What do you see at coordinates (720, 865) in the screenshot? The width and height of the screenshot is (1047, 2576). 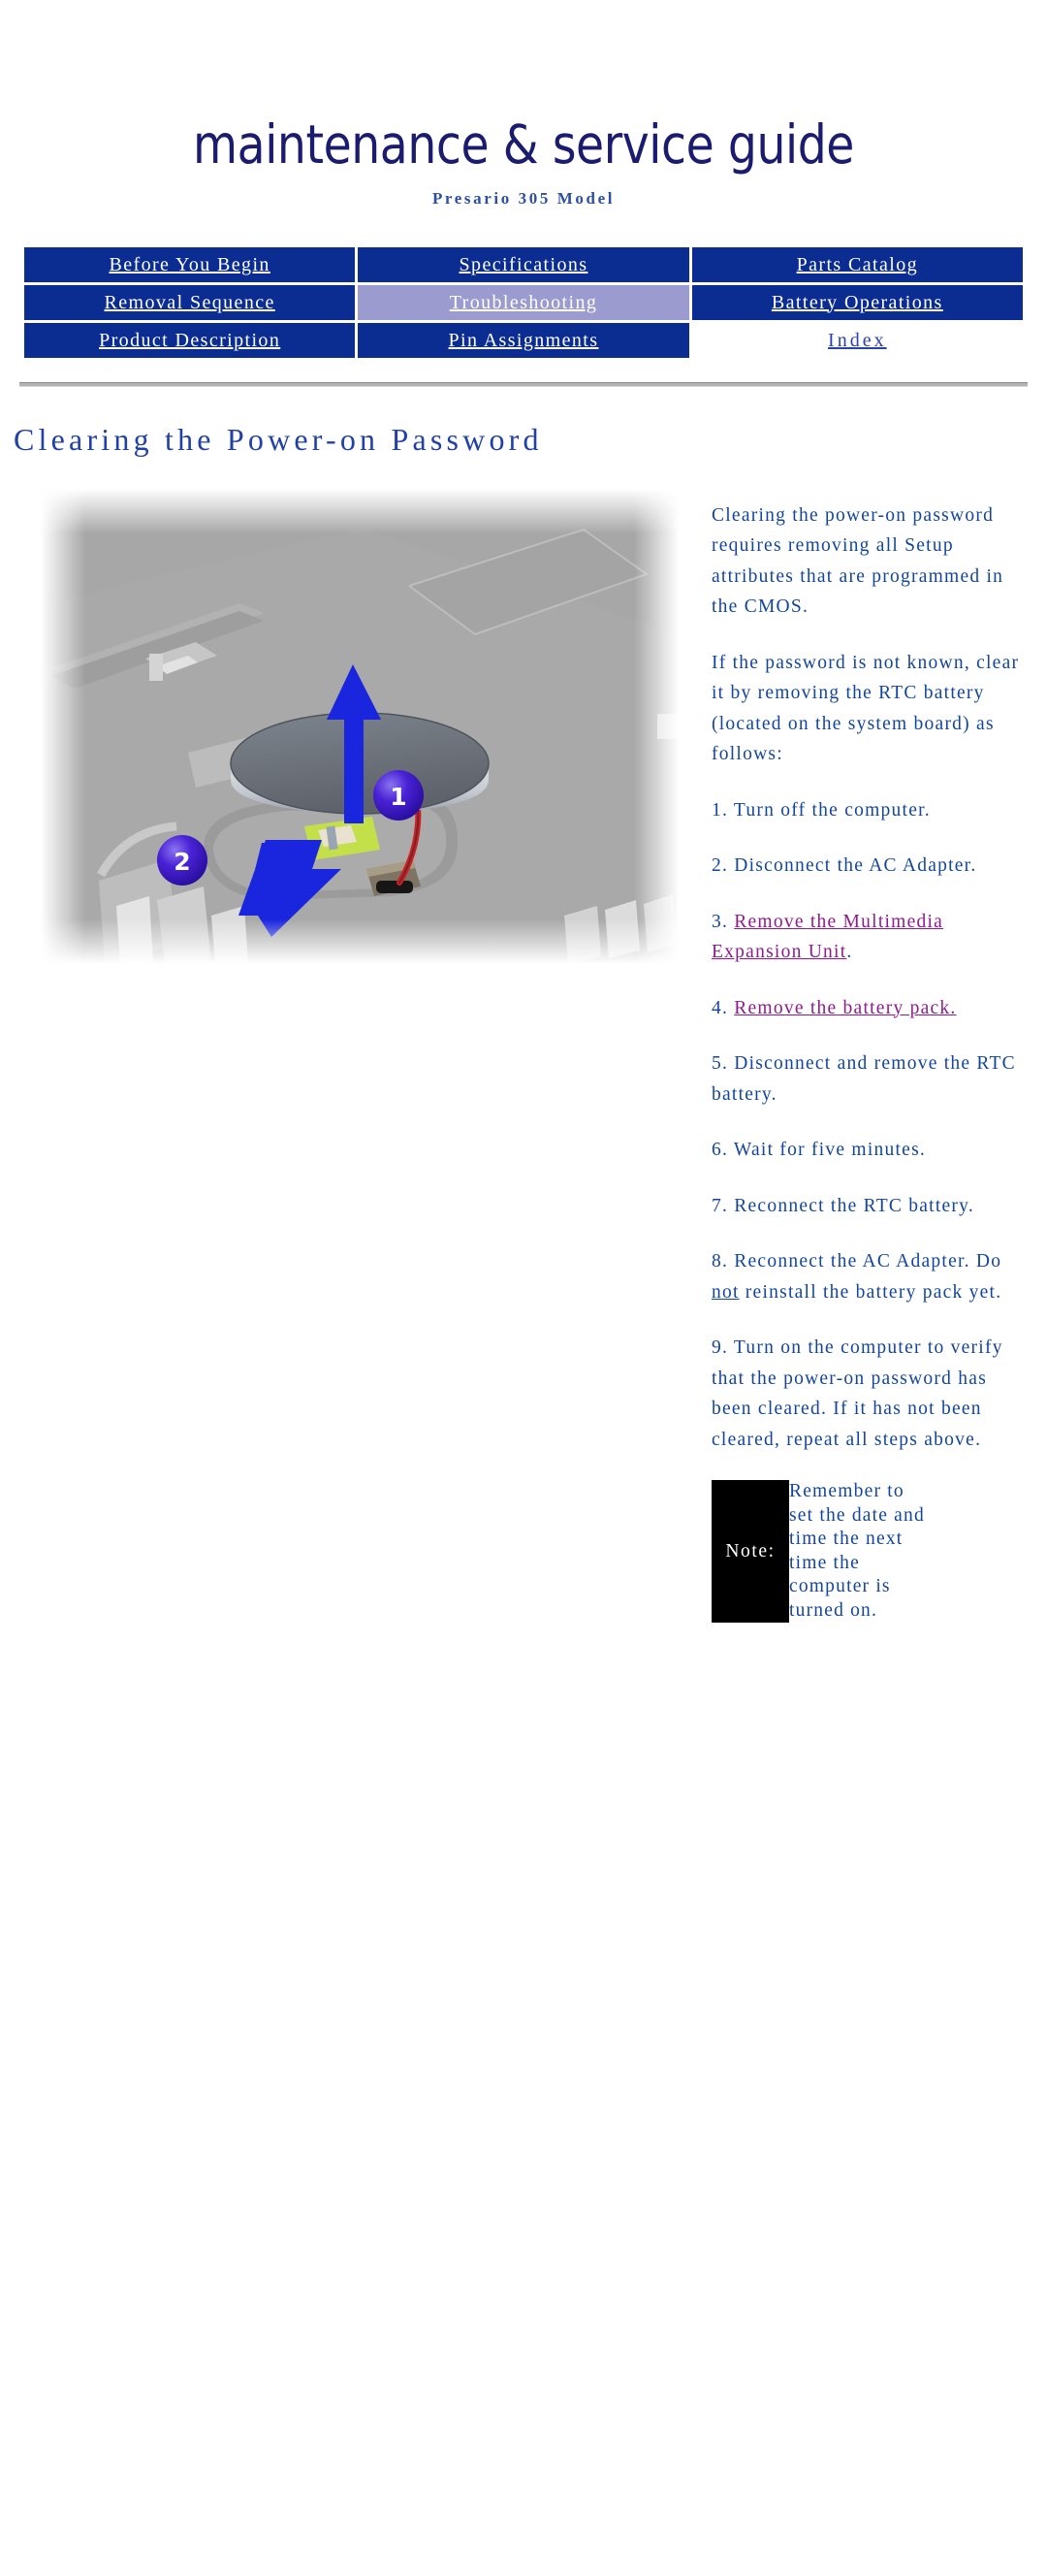 I see `step-2-number: 2.` at bounding box center [720, 865].